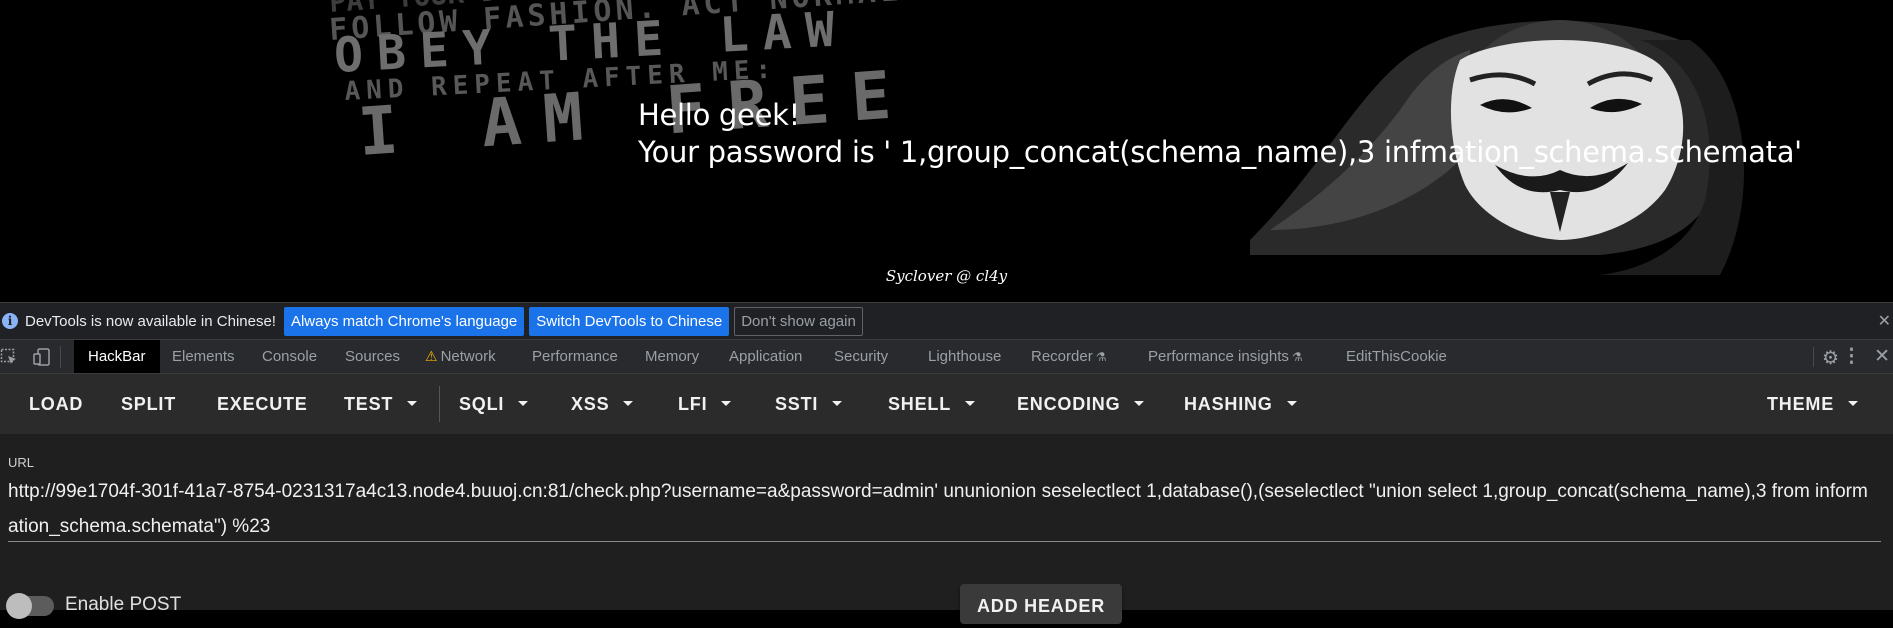 Image resolution: width=1893 pixels, height=628 pixels. I want to click on sqli-menu-label: SQLI, so click(482, 404).